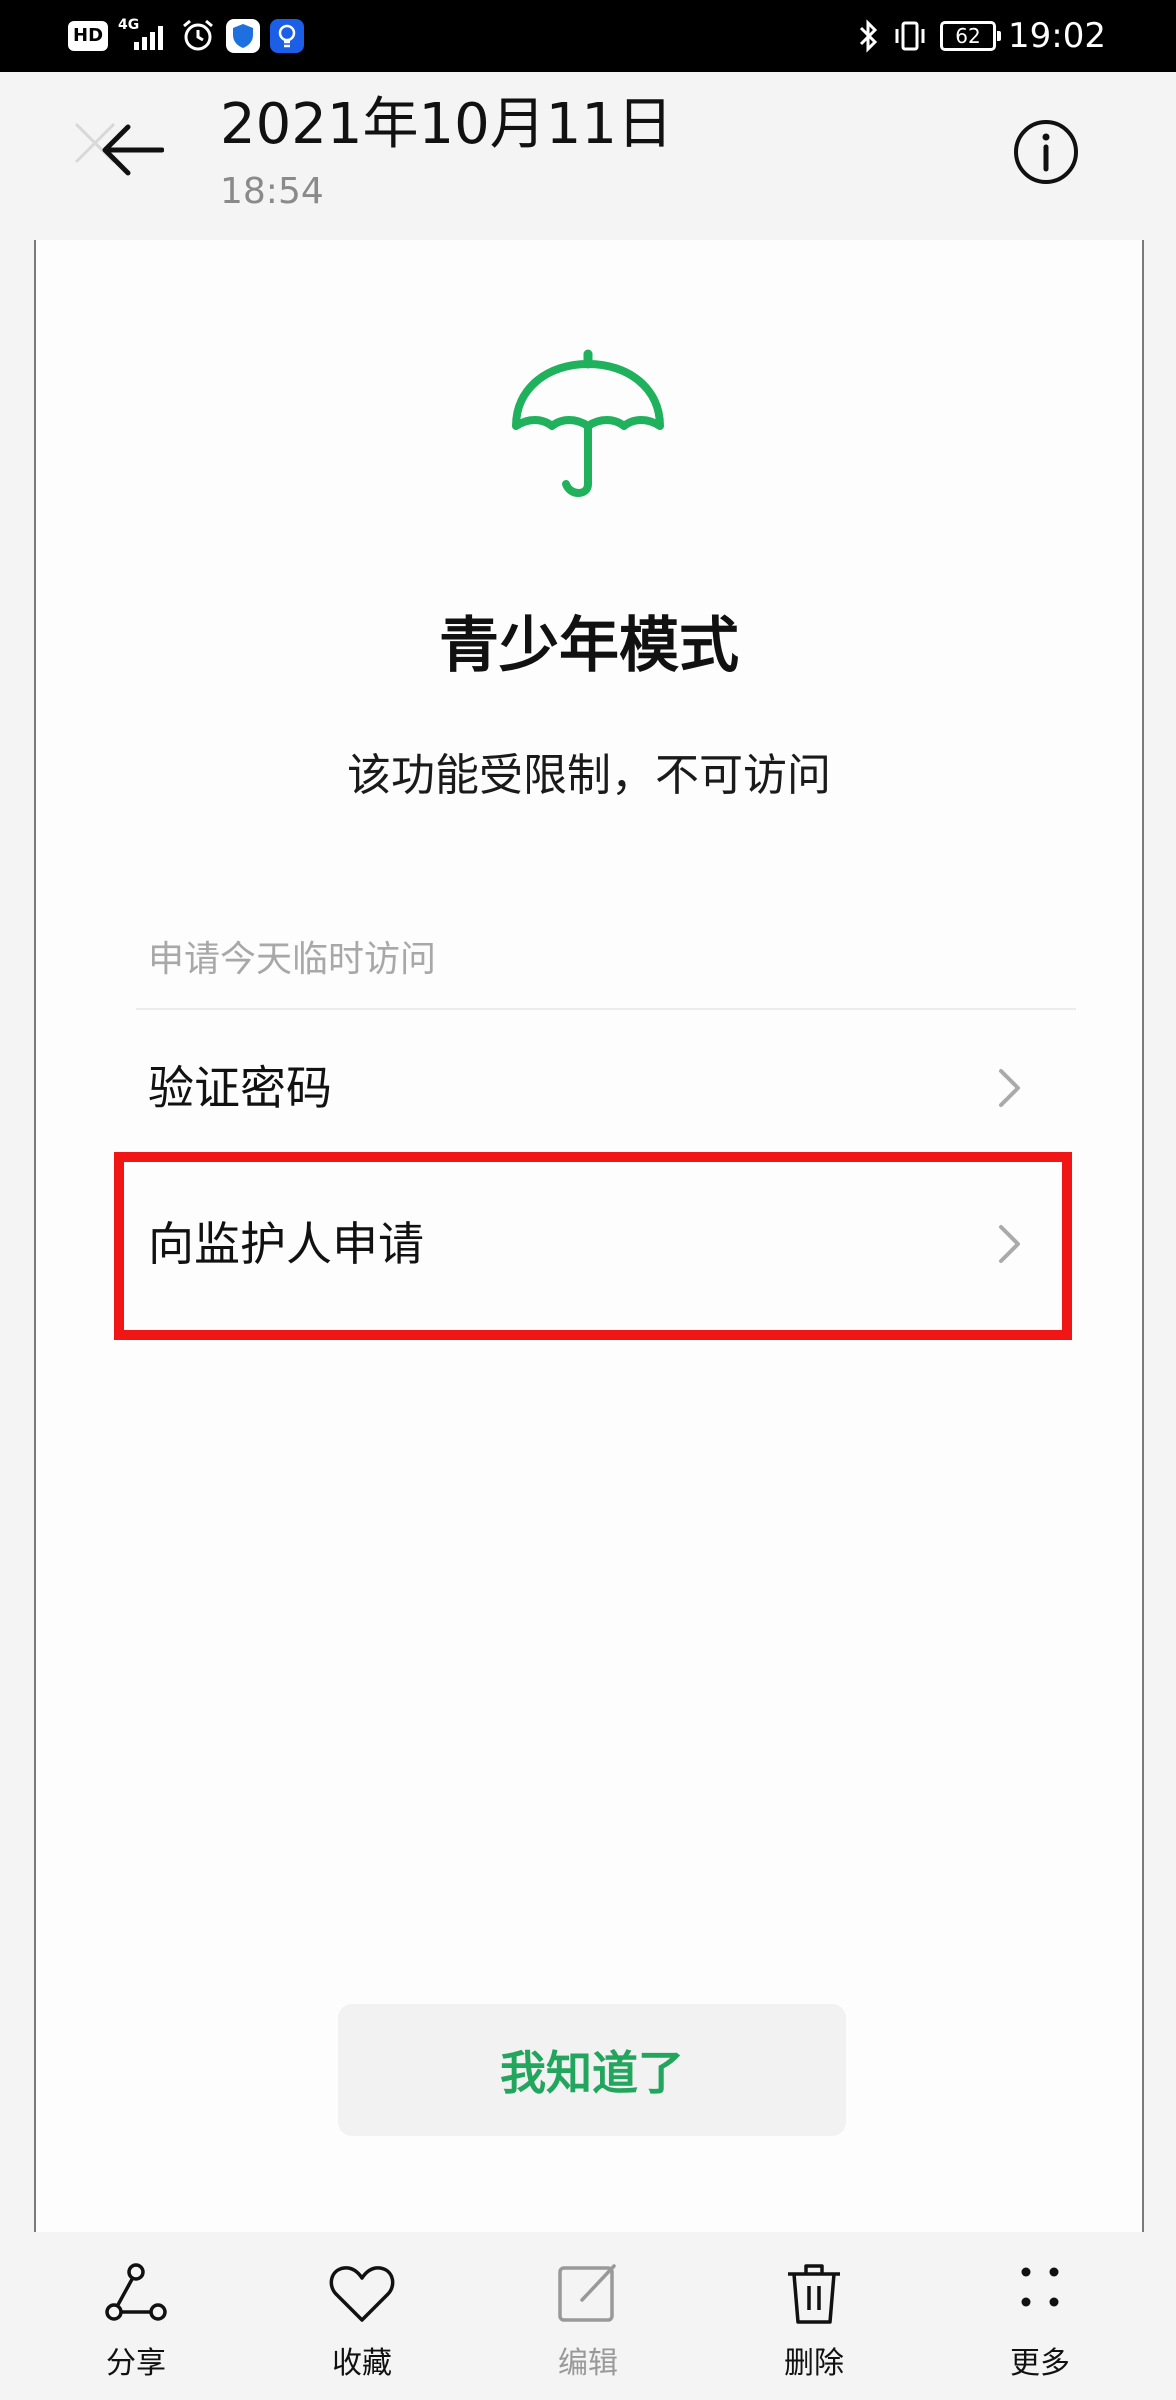  Describe the element at coordinates (592, 2070) in the screenshot. I see `got-it-button: 我知道了` at that location.